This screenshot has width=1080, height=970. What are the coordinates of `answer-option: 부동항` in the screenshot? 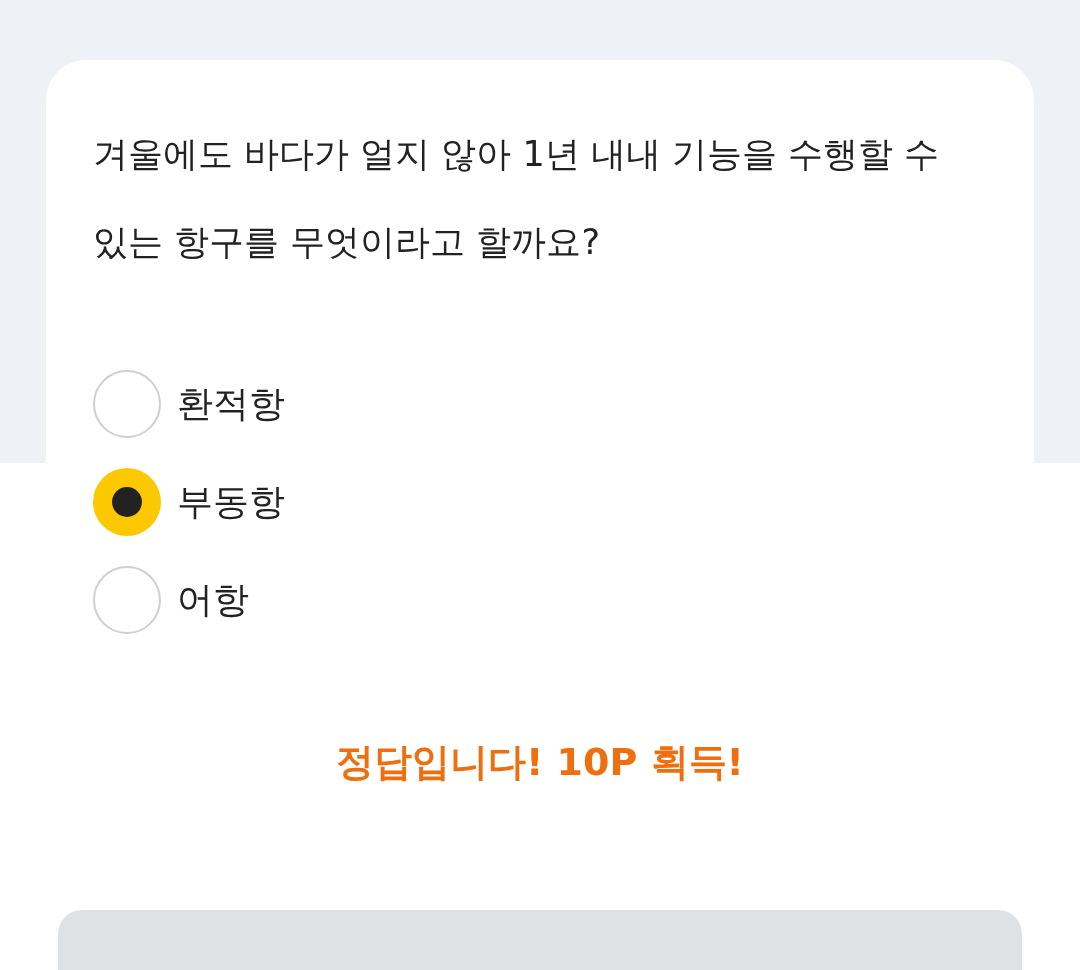 It's located at (540, 502).